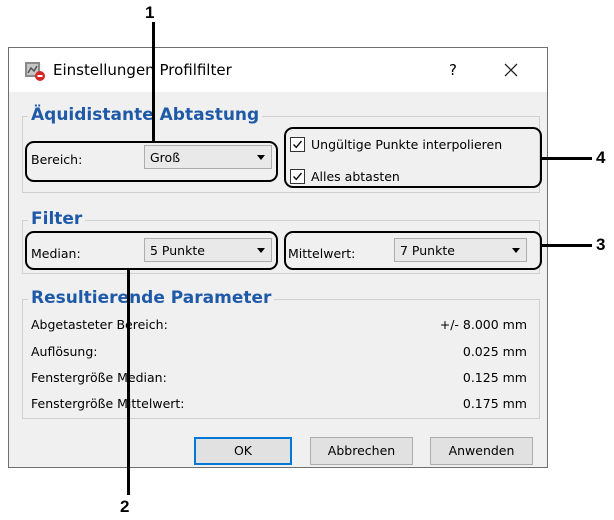 The width and height of the screenshot is (614, 520). What do you see at coordinates (601, 157) in the screenshot?
I see `callout-number-4: 4` at bounding box center [601, 157].